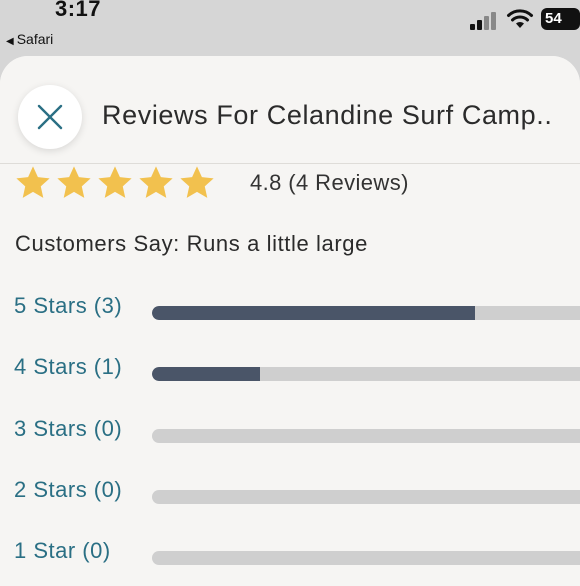 The width and height of the screenshot is (580, 586). Describe the element at coordinates (327, 115) in the screenshot. I see `sheet-title: Reviews For Celandine Surf Camp..` at that location.